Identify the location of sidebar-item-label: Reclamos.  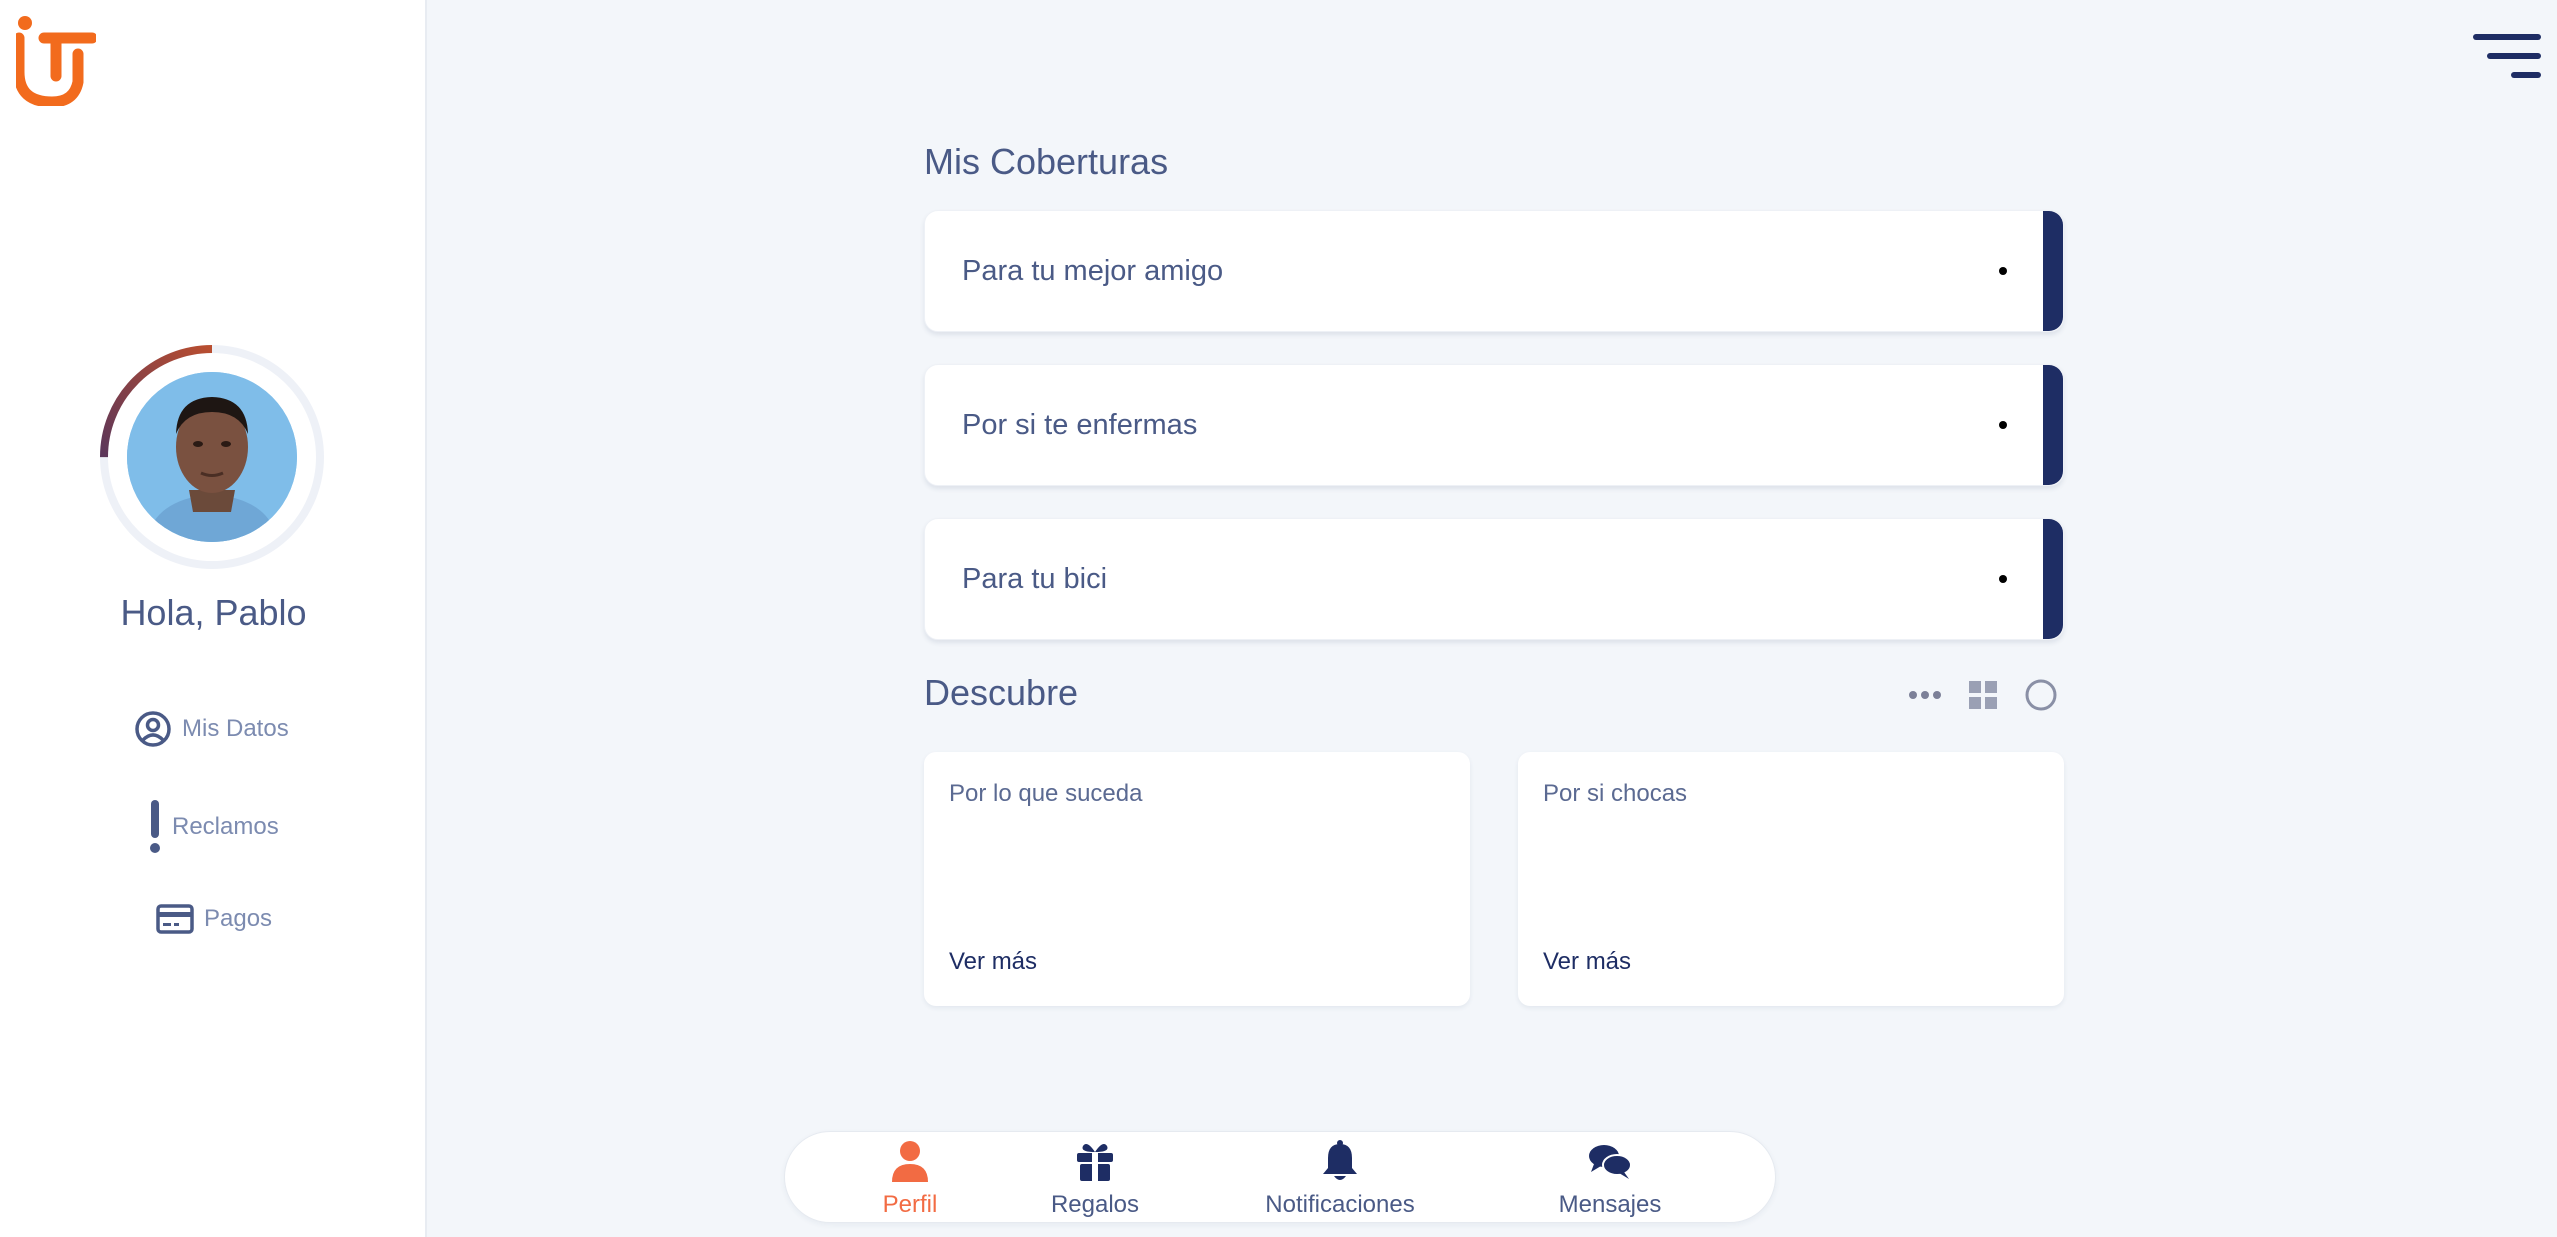
(225, 826).